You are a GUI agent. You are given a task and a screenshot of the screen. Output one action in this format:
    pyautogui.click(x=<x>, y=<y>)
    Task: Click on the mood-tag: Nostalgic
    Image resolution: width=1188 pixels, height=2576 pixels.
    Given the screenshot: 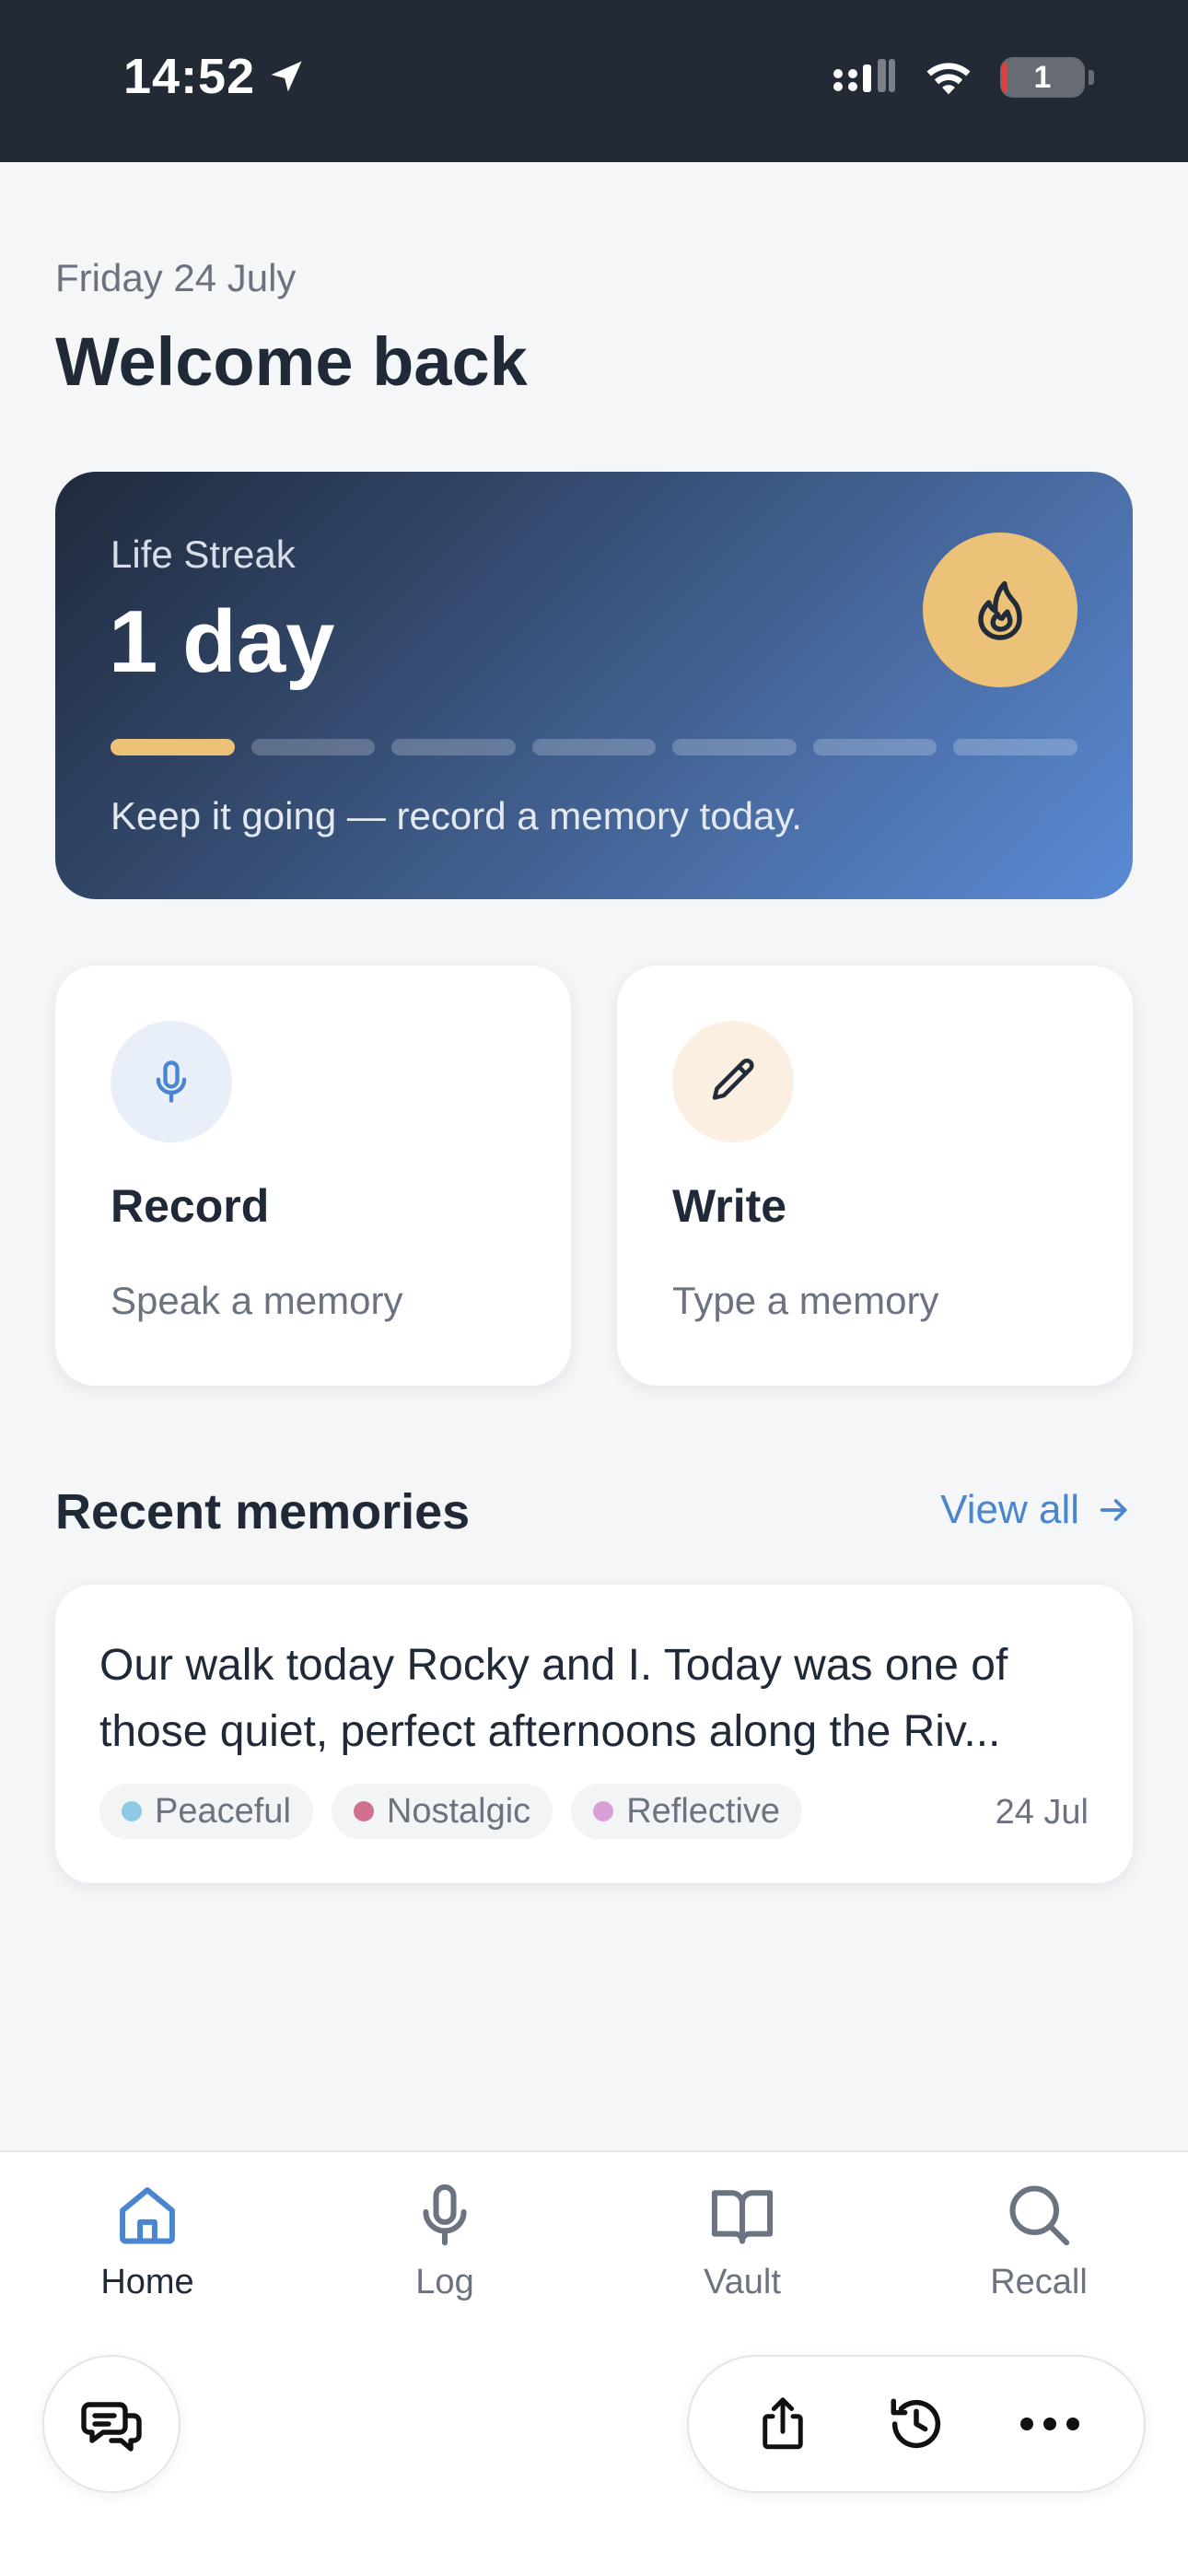 What is the action you would take?
    pyautogui.click(x=442, y=1811)
    